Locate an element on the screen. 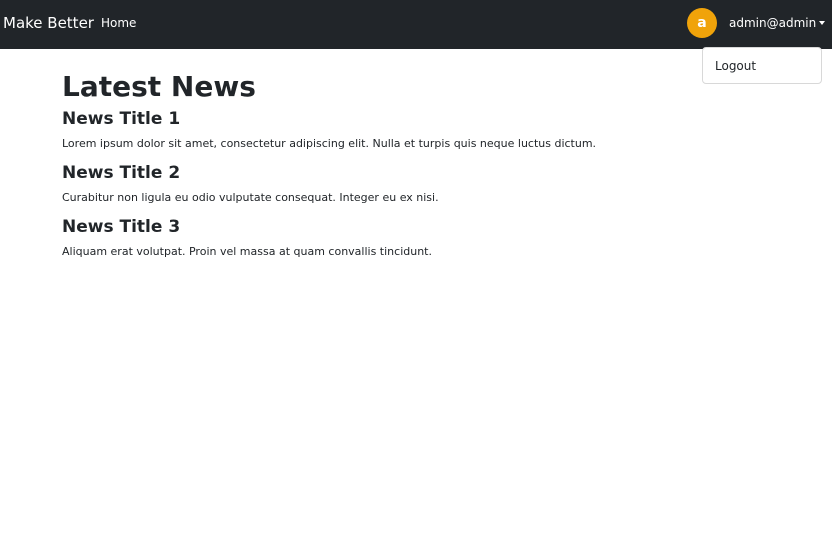 The width and height of the screenshot is (832, 548). user-menu-toggle: admin@admin is located at coordinates (777, 23).